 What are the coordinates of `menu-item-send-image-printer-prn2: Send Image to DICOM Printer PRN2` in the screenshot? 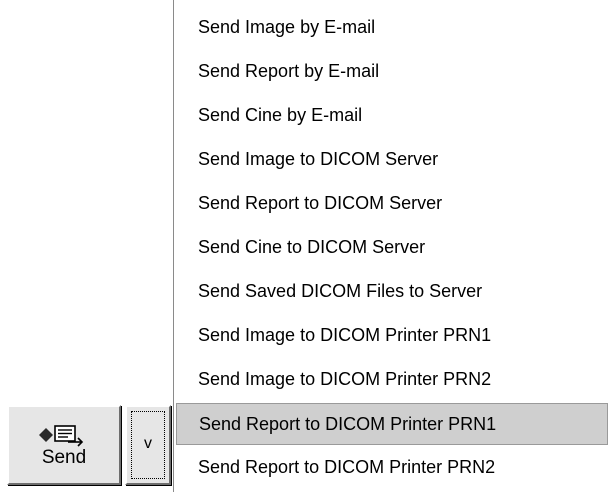 It's located at (392, 379).